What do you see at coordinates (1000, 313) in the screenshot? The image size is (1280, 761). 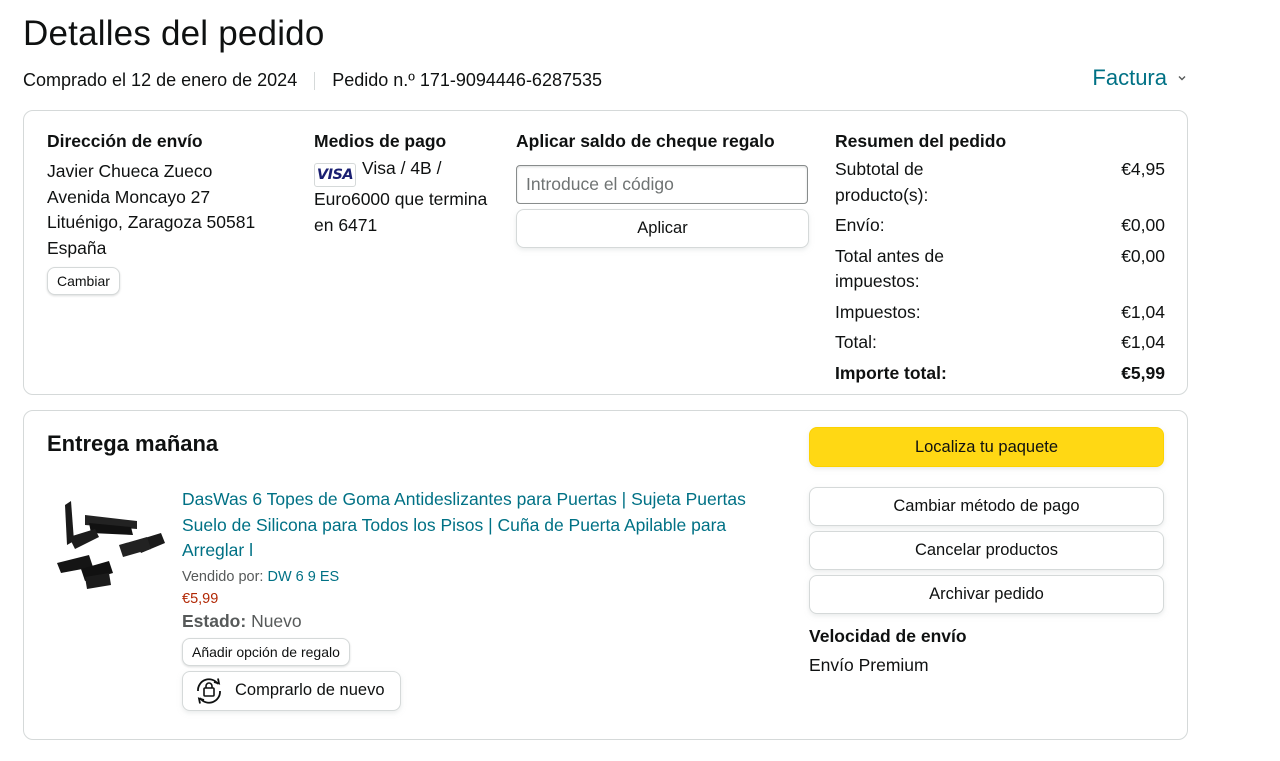 I see `summary-row: Impuestos: €1,04` at bounding box center [1000, 313].